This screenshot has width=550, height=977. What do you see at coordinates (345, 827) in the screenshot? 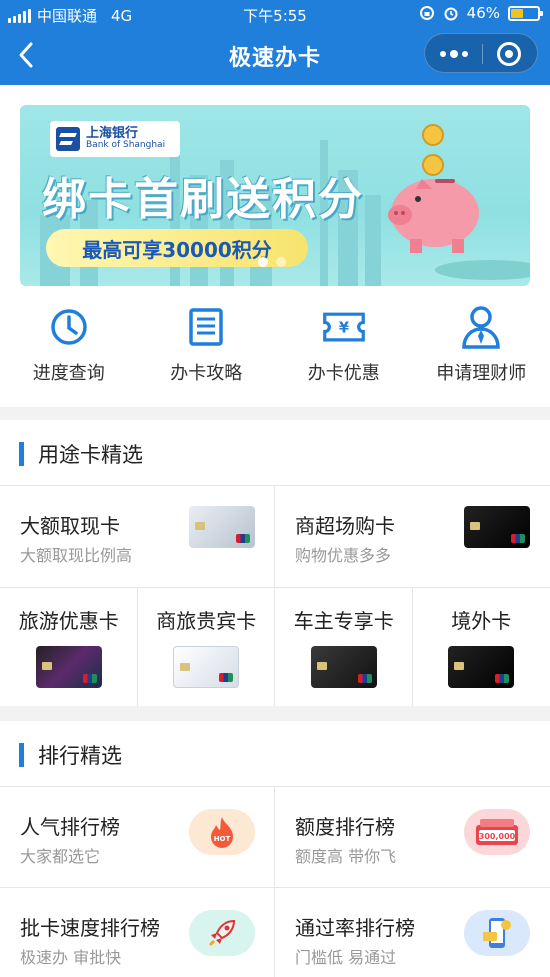
I see `ranking-name: 额度排行榜` at bounding box center [345, 827].